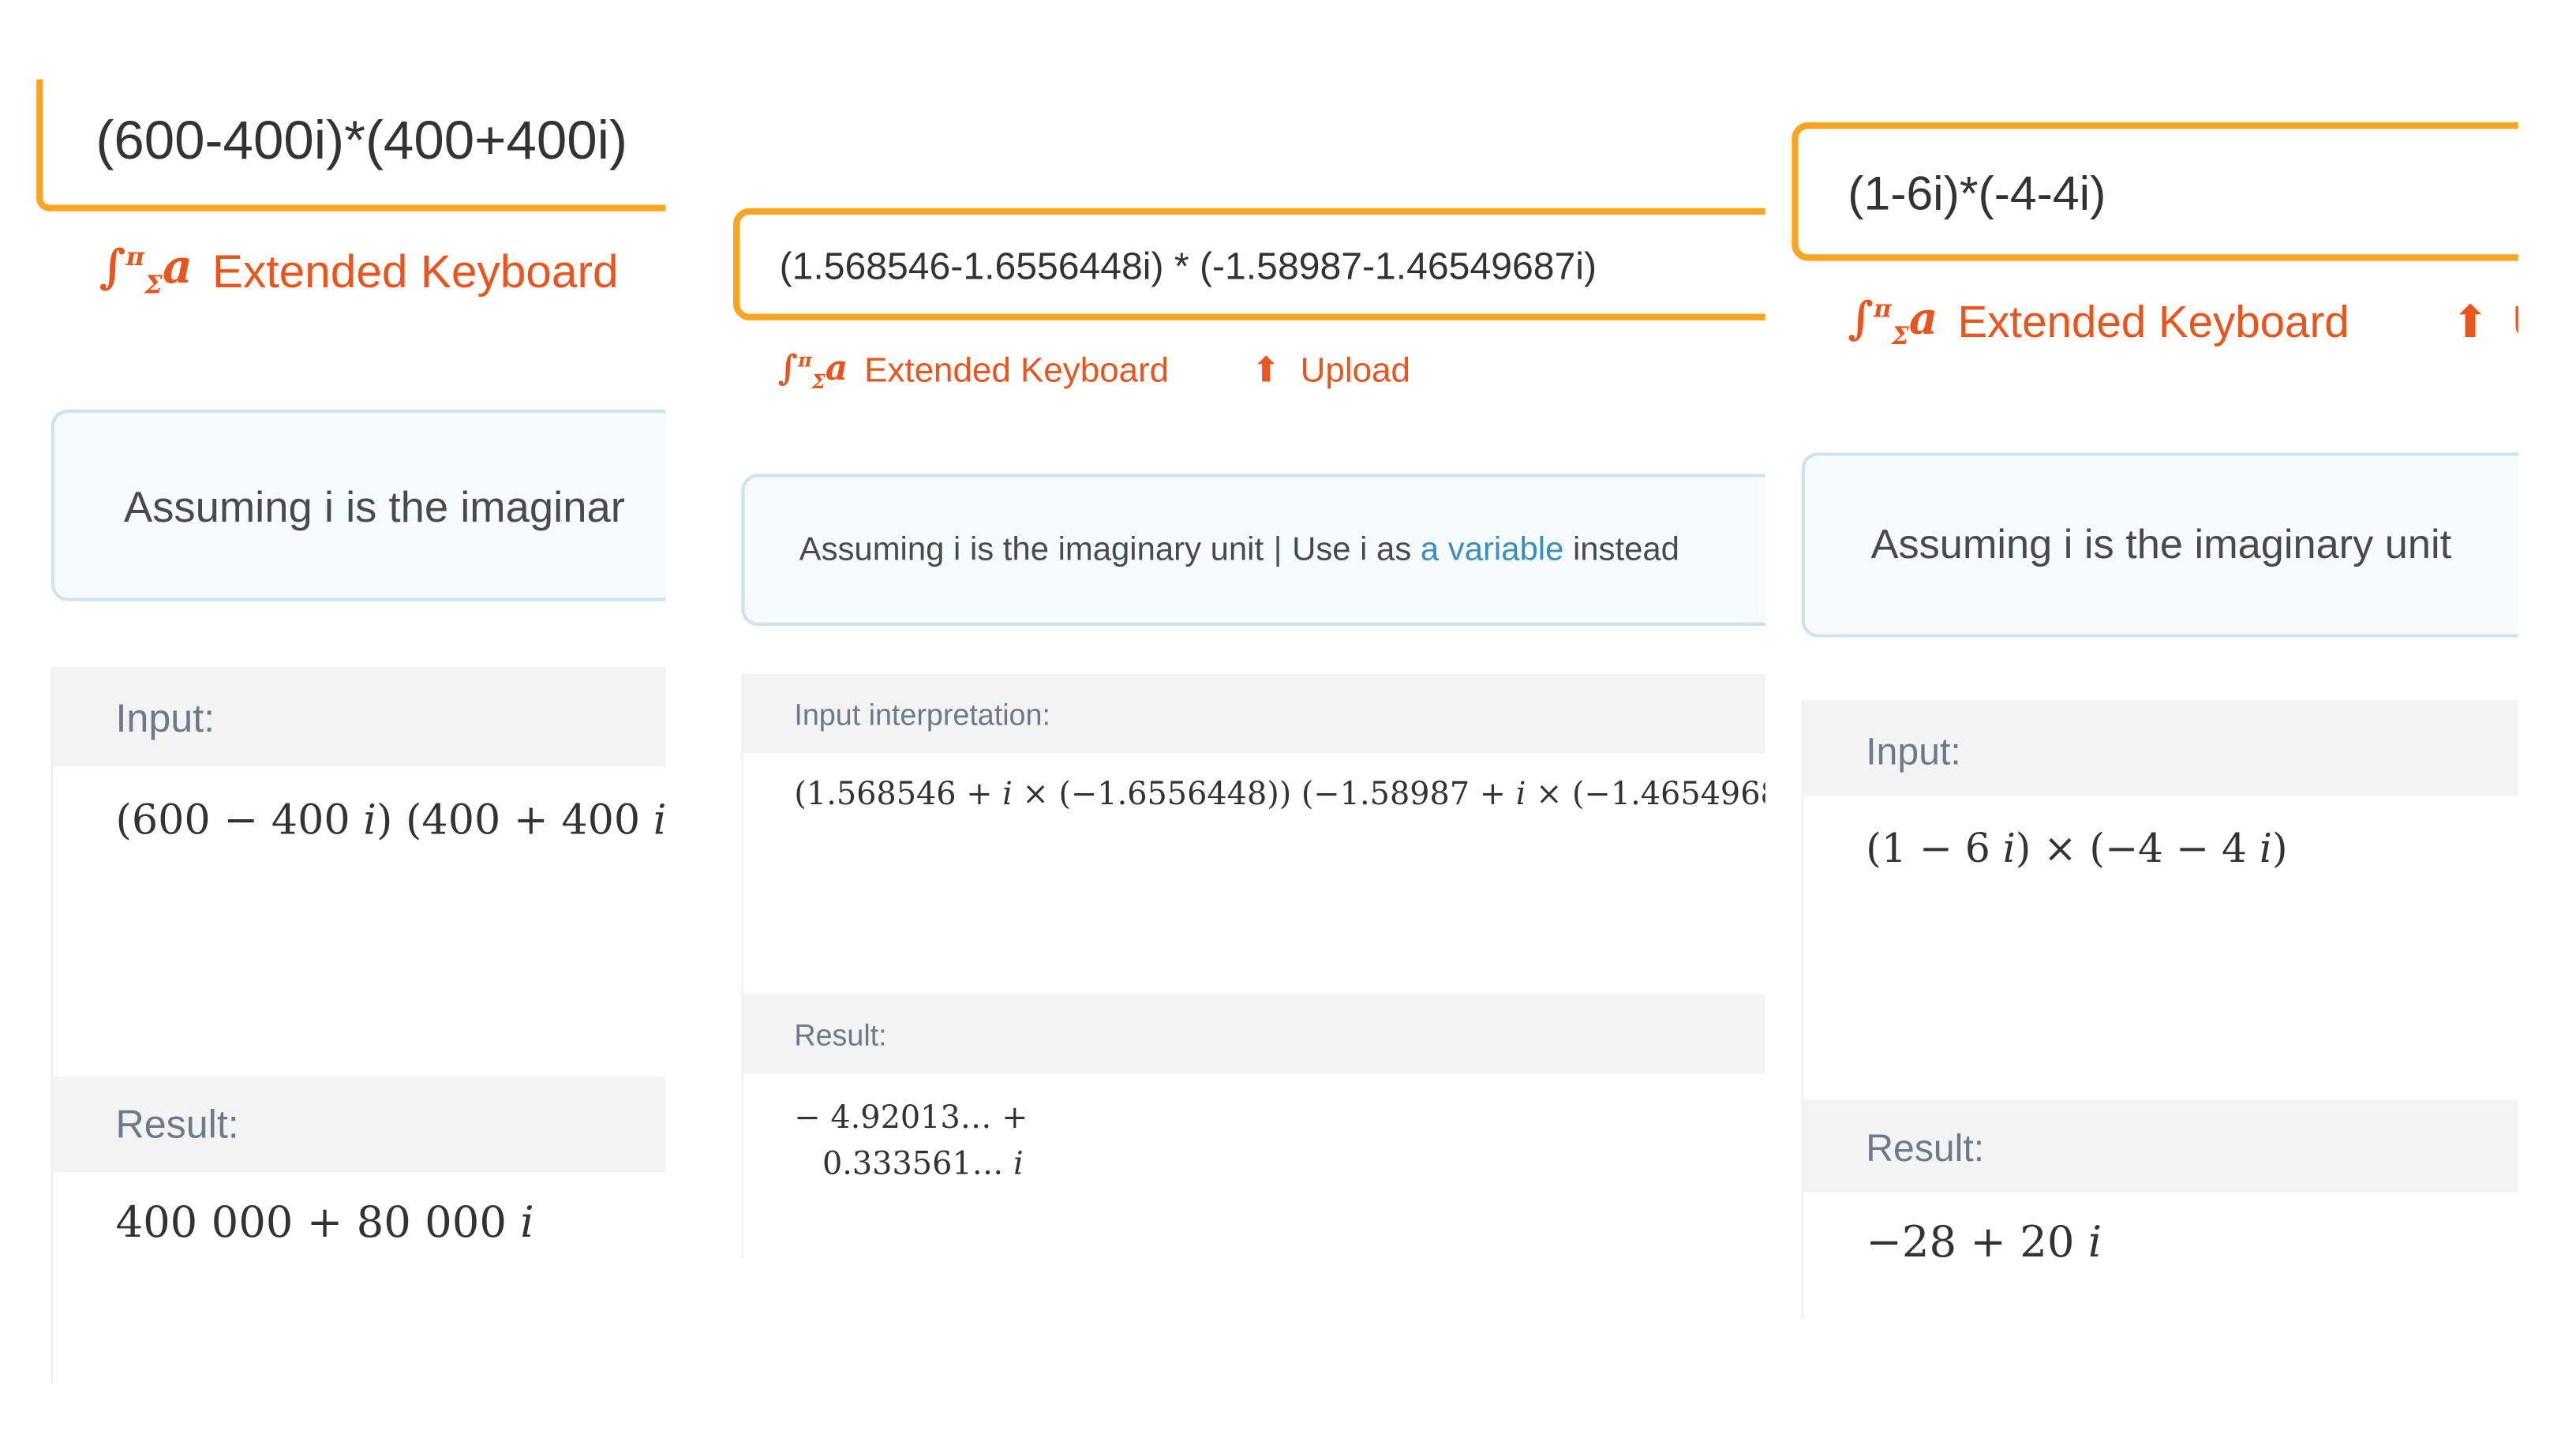 The width and height of the screenshot is (2576, 1453). Describe the element at coordinates (2155, 191) in the screenshot. I see `search-input: (1-6i)*(-4-4i)` at that location.